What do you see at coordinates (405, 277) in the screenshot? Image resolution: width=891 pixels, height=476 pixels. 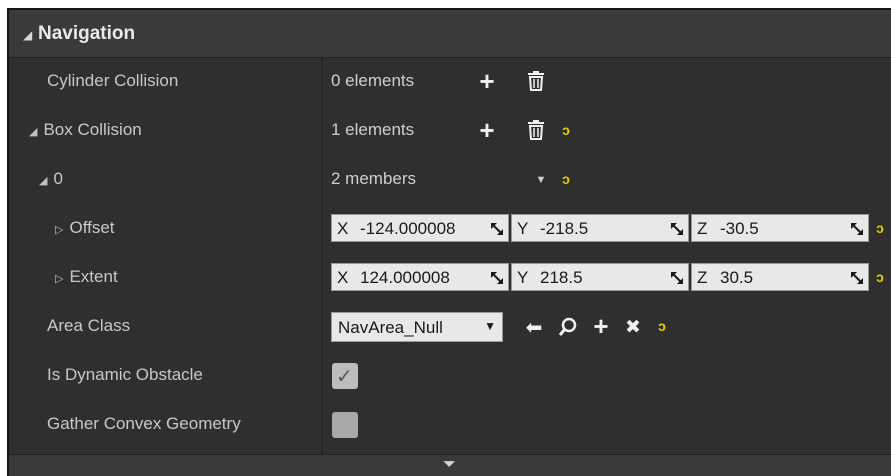 I see `field-value: 124.000008` at bounding box center [405, 277].